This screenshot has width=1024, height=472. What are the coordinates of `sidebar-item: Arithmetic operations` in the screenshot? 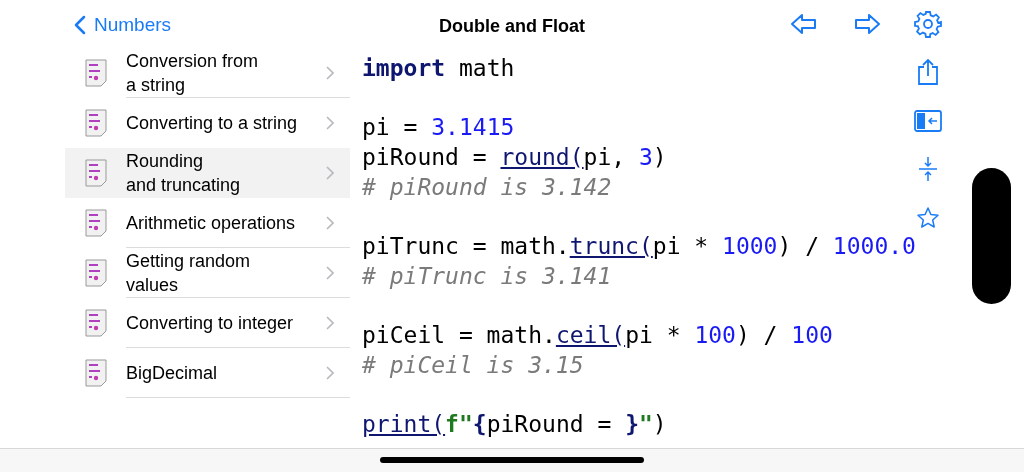 It's located at (207, 223).